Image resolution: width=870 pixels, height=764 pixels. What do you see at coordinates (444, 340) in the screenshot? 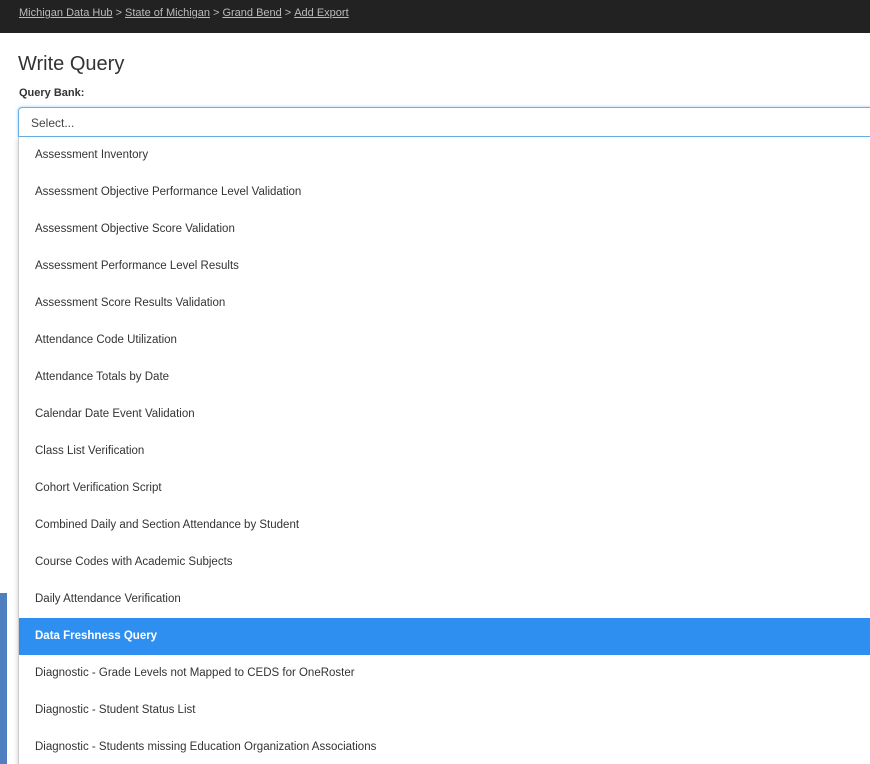
I see `dropdown-option: Attendance Code Utilization` at bounding box center [444, 340].